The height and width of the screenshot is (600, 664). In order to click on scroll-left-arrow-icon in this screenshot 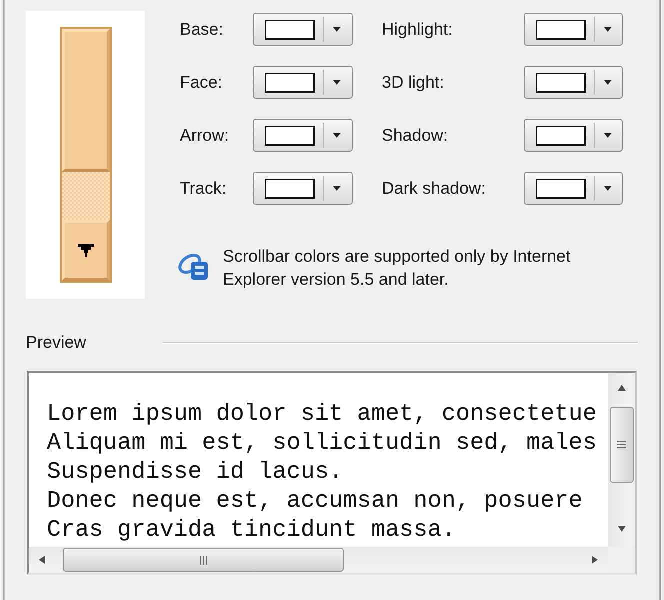, I will do `click(42, 560)`.